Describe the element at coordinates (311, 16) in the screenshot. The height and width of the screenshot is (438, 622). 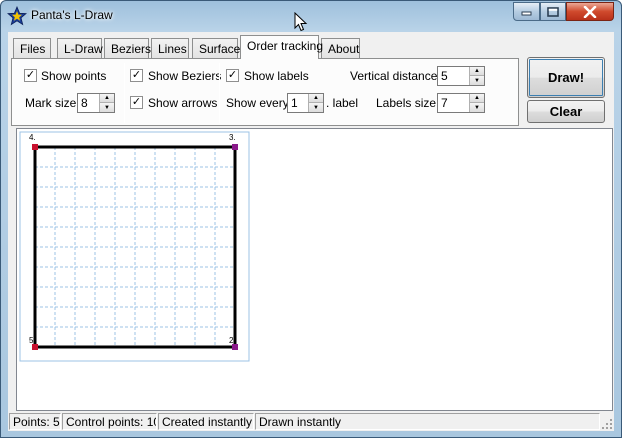
I see `title-bar: Panta's L-Draw` at that location.